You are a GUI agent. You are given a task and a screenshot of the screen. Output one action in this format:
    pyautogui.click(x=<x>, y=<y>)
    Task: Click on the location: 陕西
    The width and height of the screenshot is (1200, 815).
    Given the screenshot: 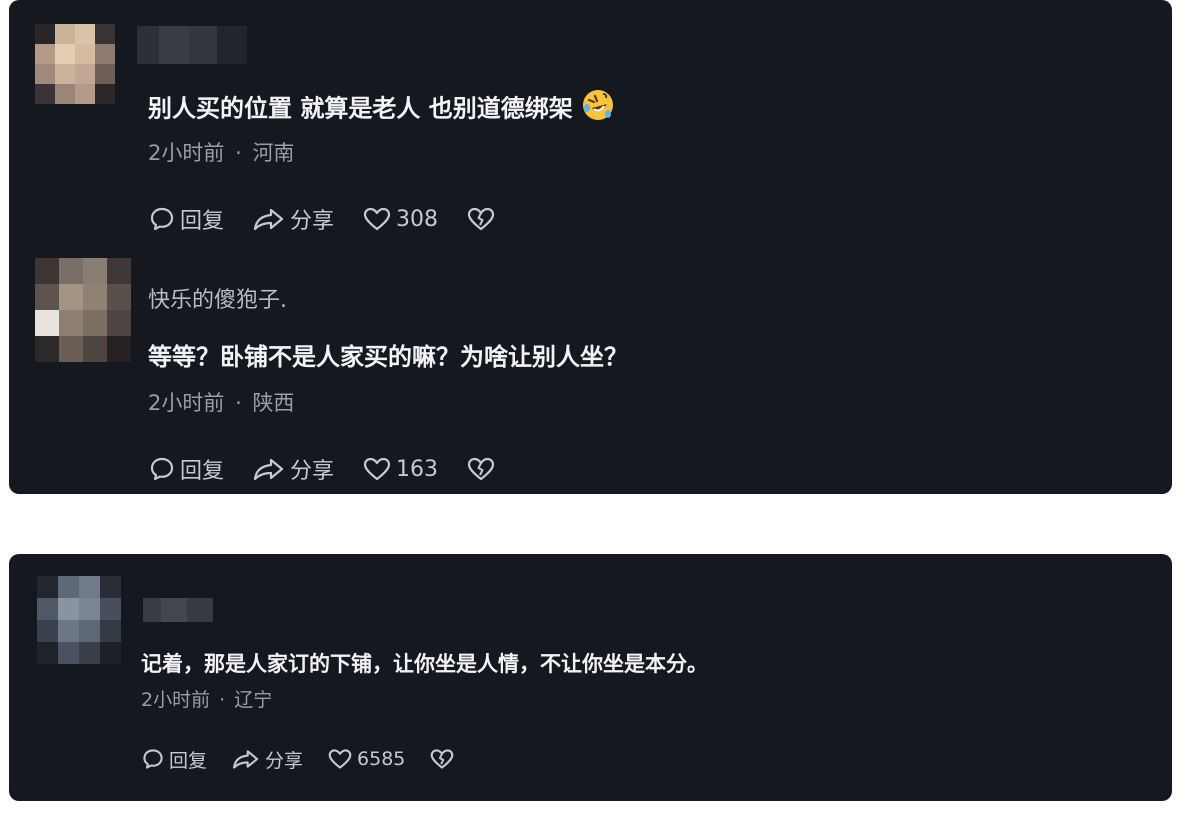 What is the action you would take?
    pyautogui.click(x=273, y=403)
    